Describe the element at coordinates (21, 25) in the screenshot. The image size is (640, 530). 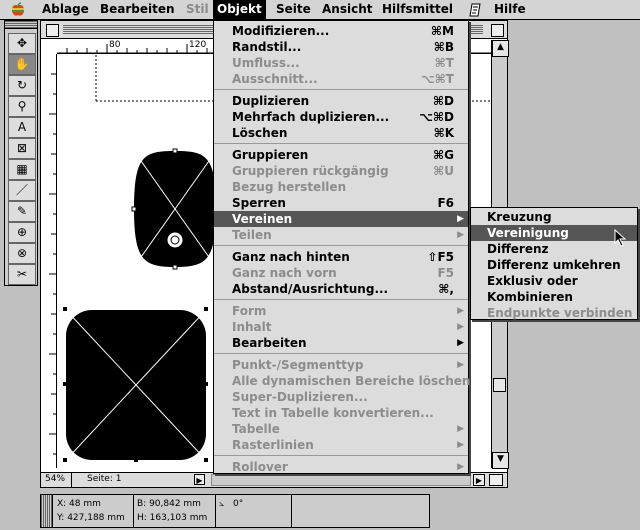
I see `toolbox-drag-bar` at that location.